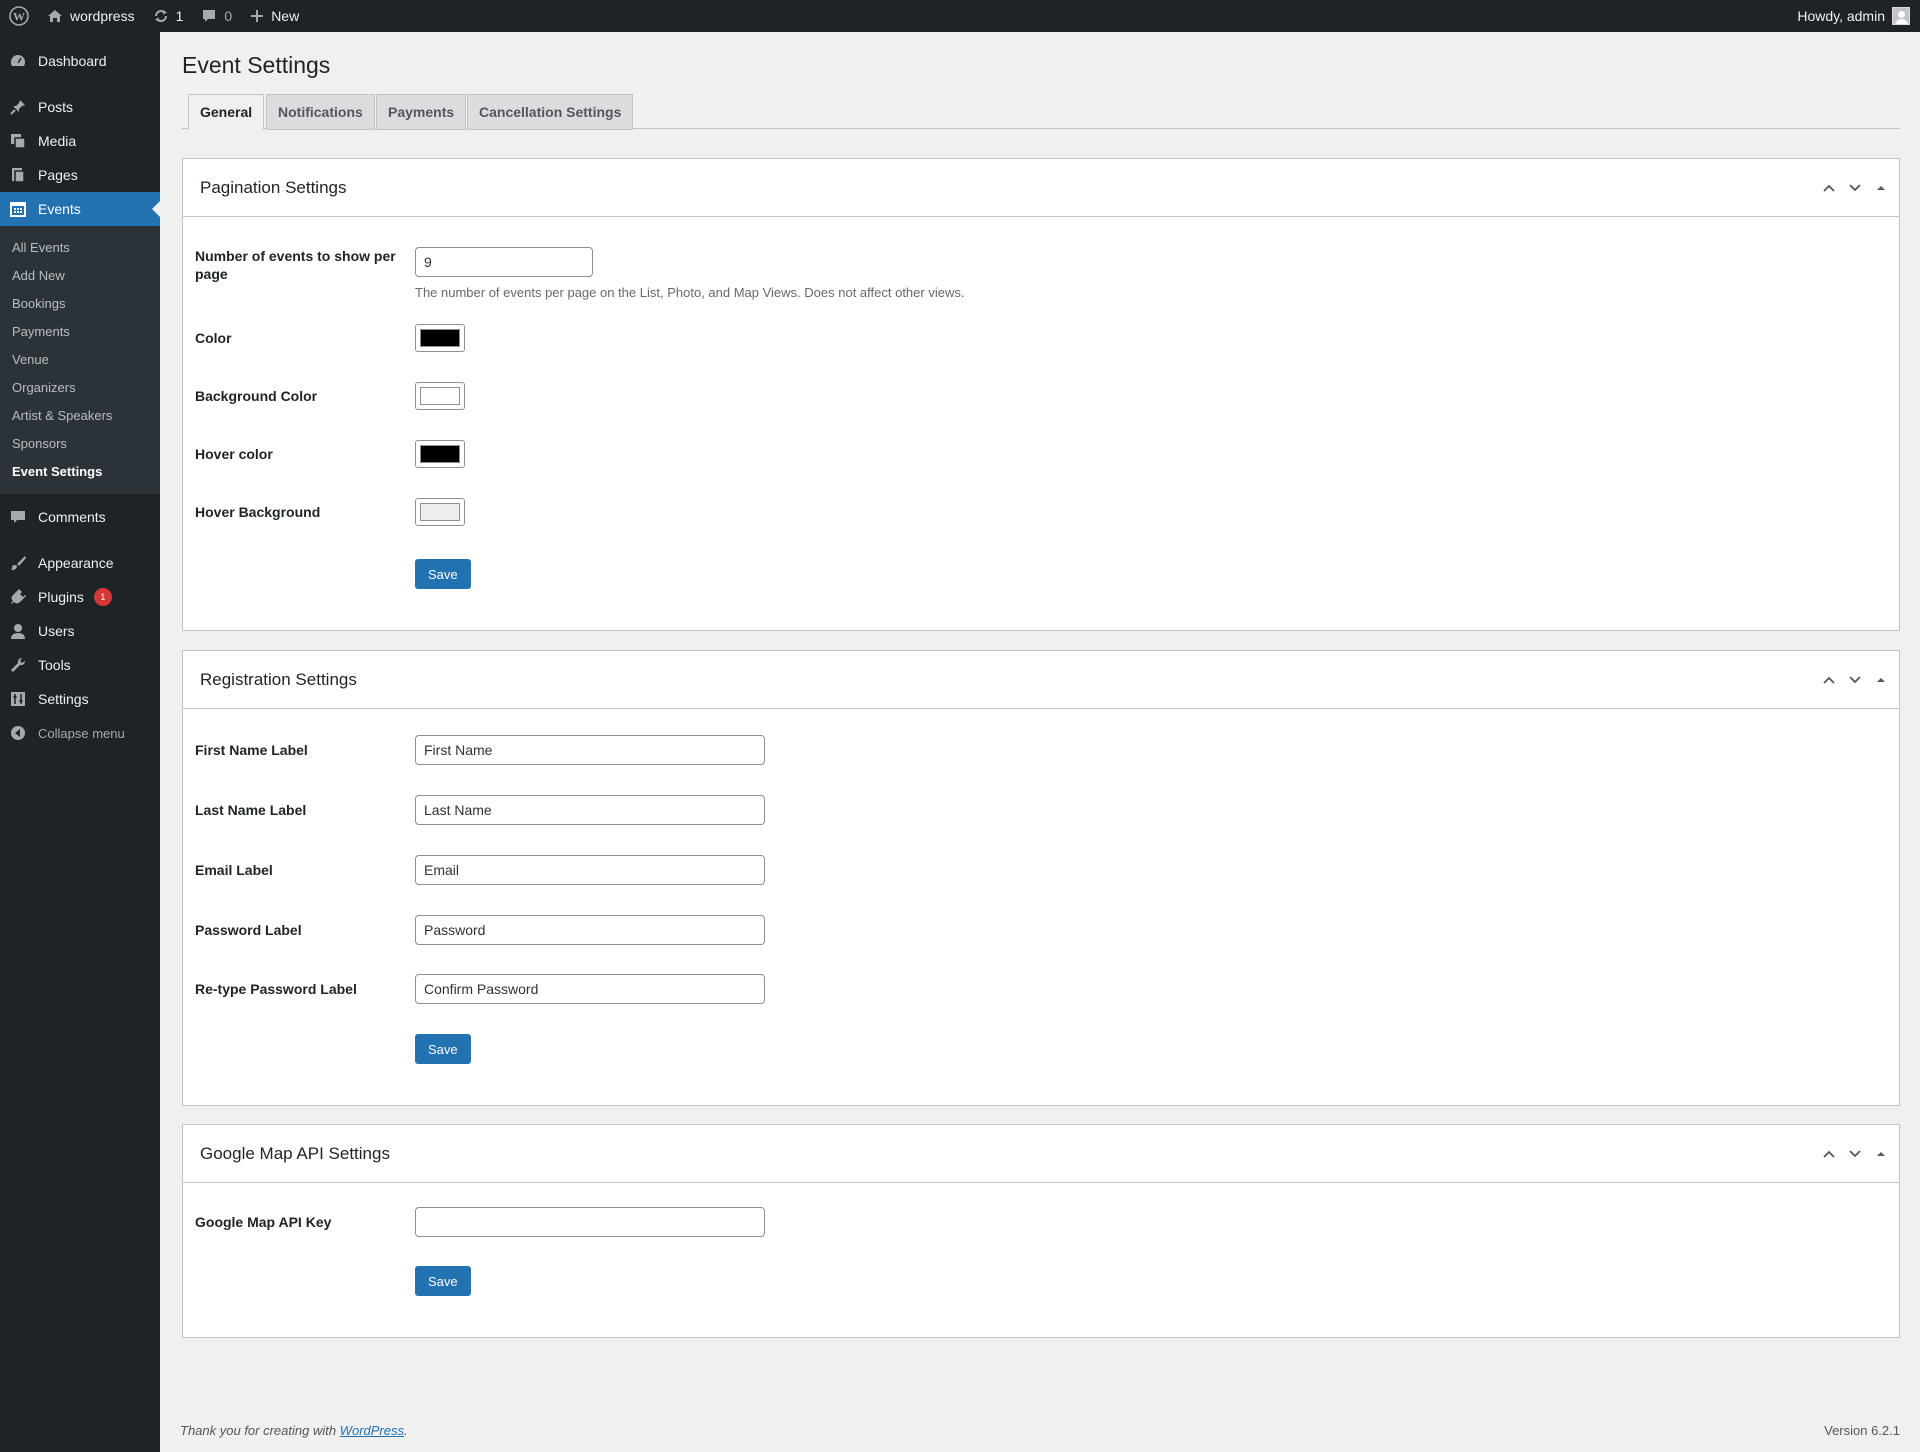 The image size is (1920, 1452). I want to click on home-icon, so click(55, 16).